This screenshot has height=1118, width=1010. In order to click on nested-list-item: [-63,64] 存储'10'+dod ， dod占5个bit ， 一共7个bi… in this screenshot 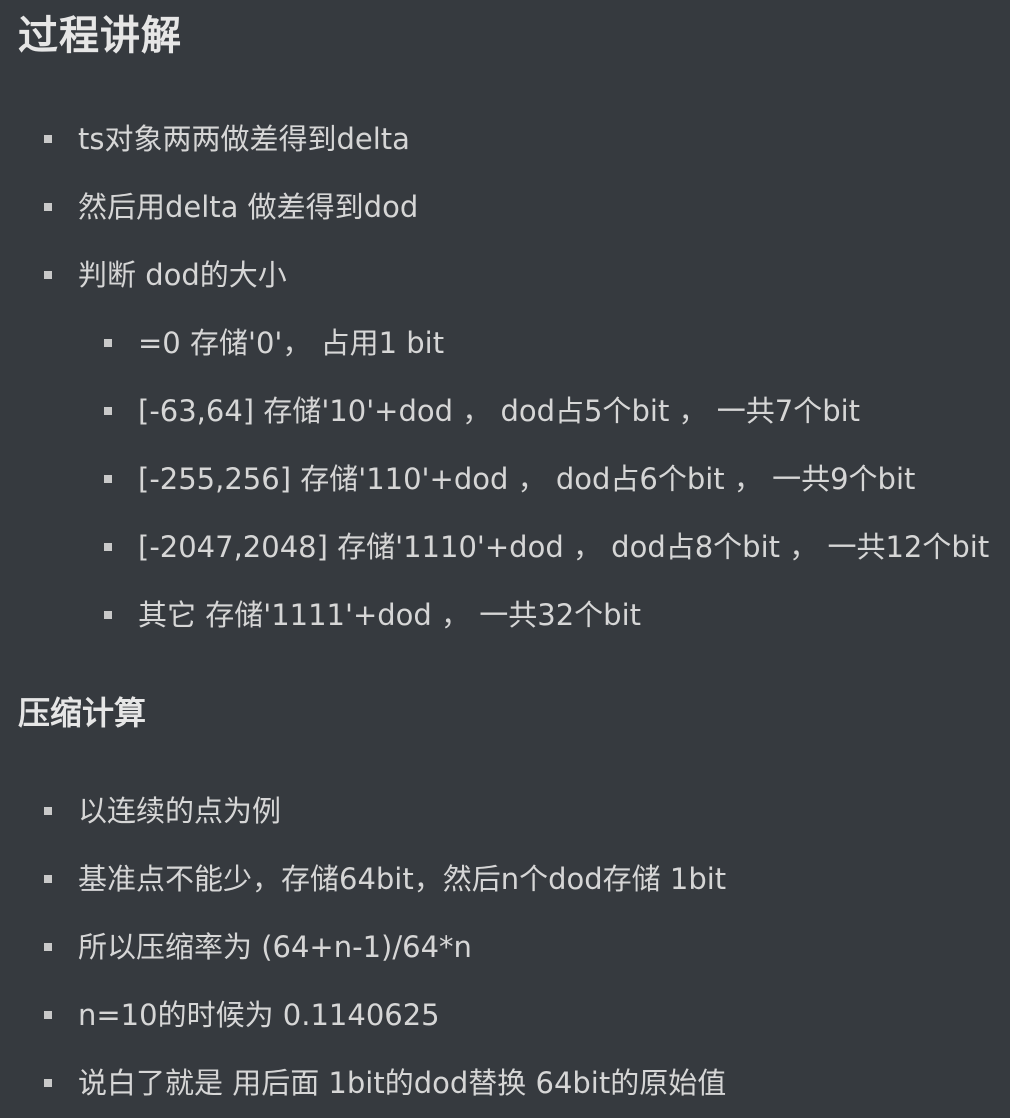, I will do `click(505, 422)`.